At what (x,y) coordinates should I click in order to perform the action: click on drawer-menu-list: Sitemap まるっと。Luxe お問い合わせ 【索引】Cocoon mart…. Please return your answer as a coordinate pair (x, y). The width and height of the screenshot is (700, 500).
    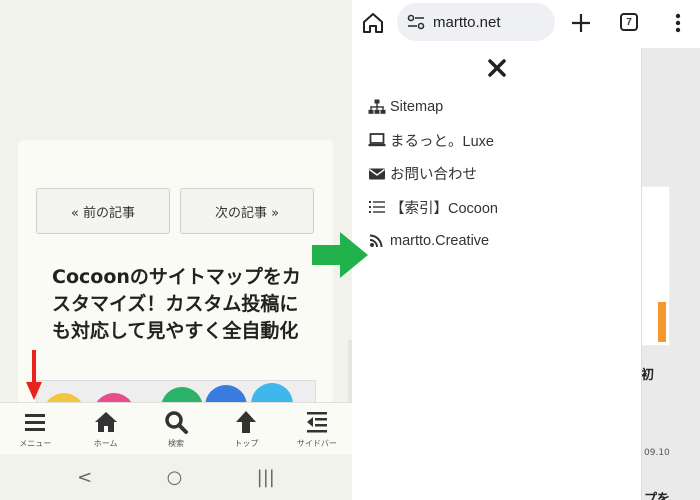
    Looking at the image, I should click on (433, 174).